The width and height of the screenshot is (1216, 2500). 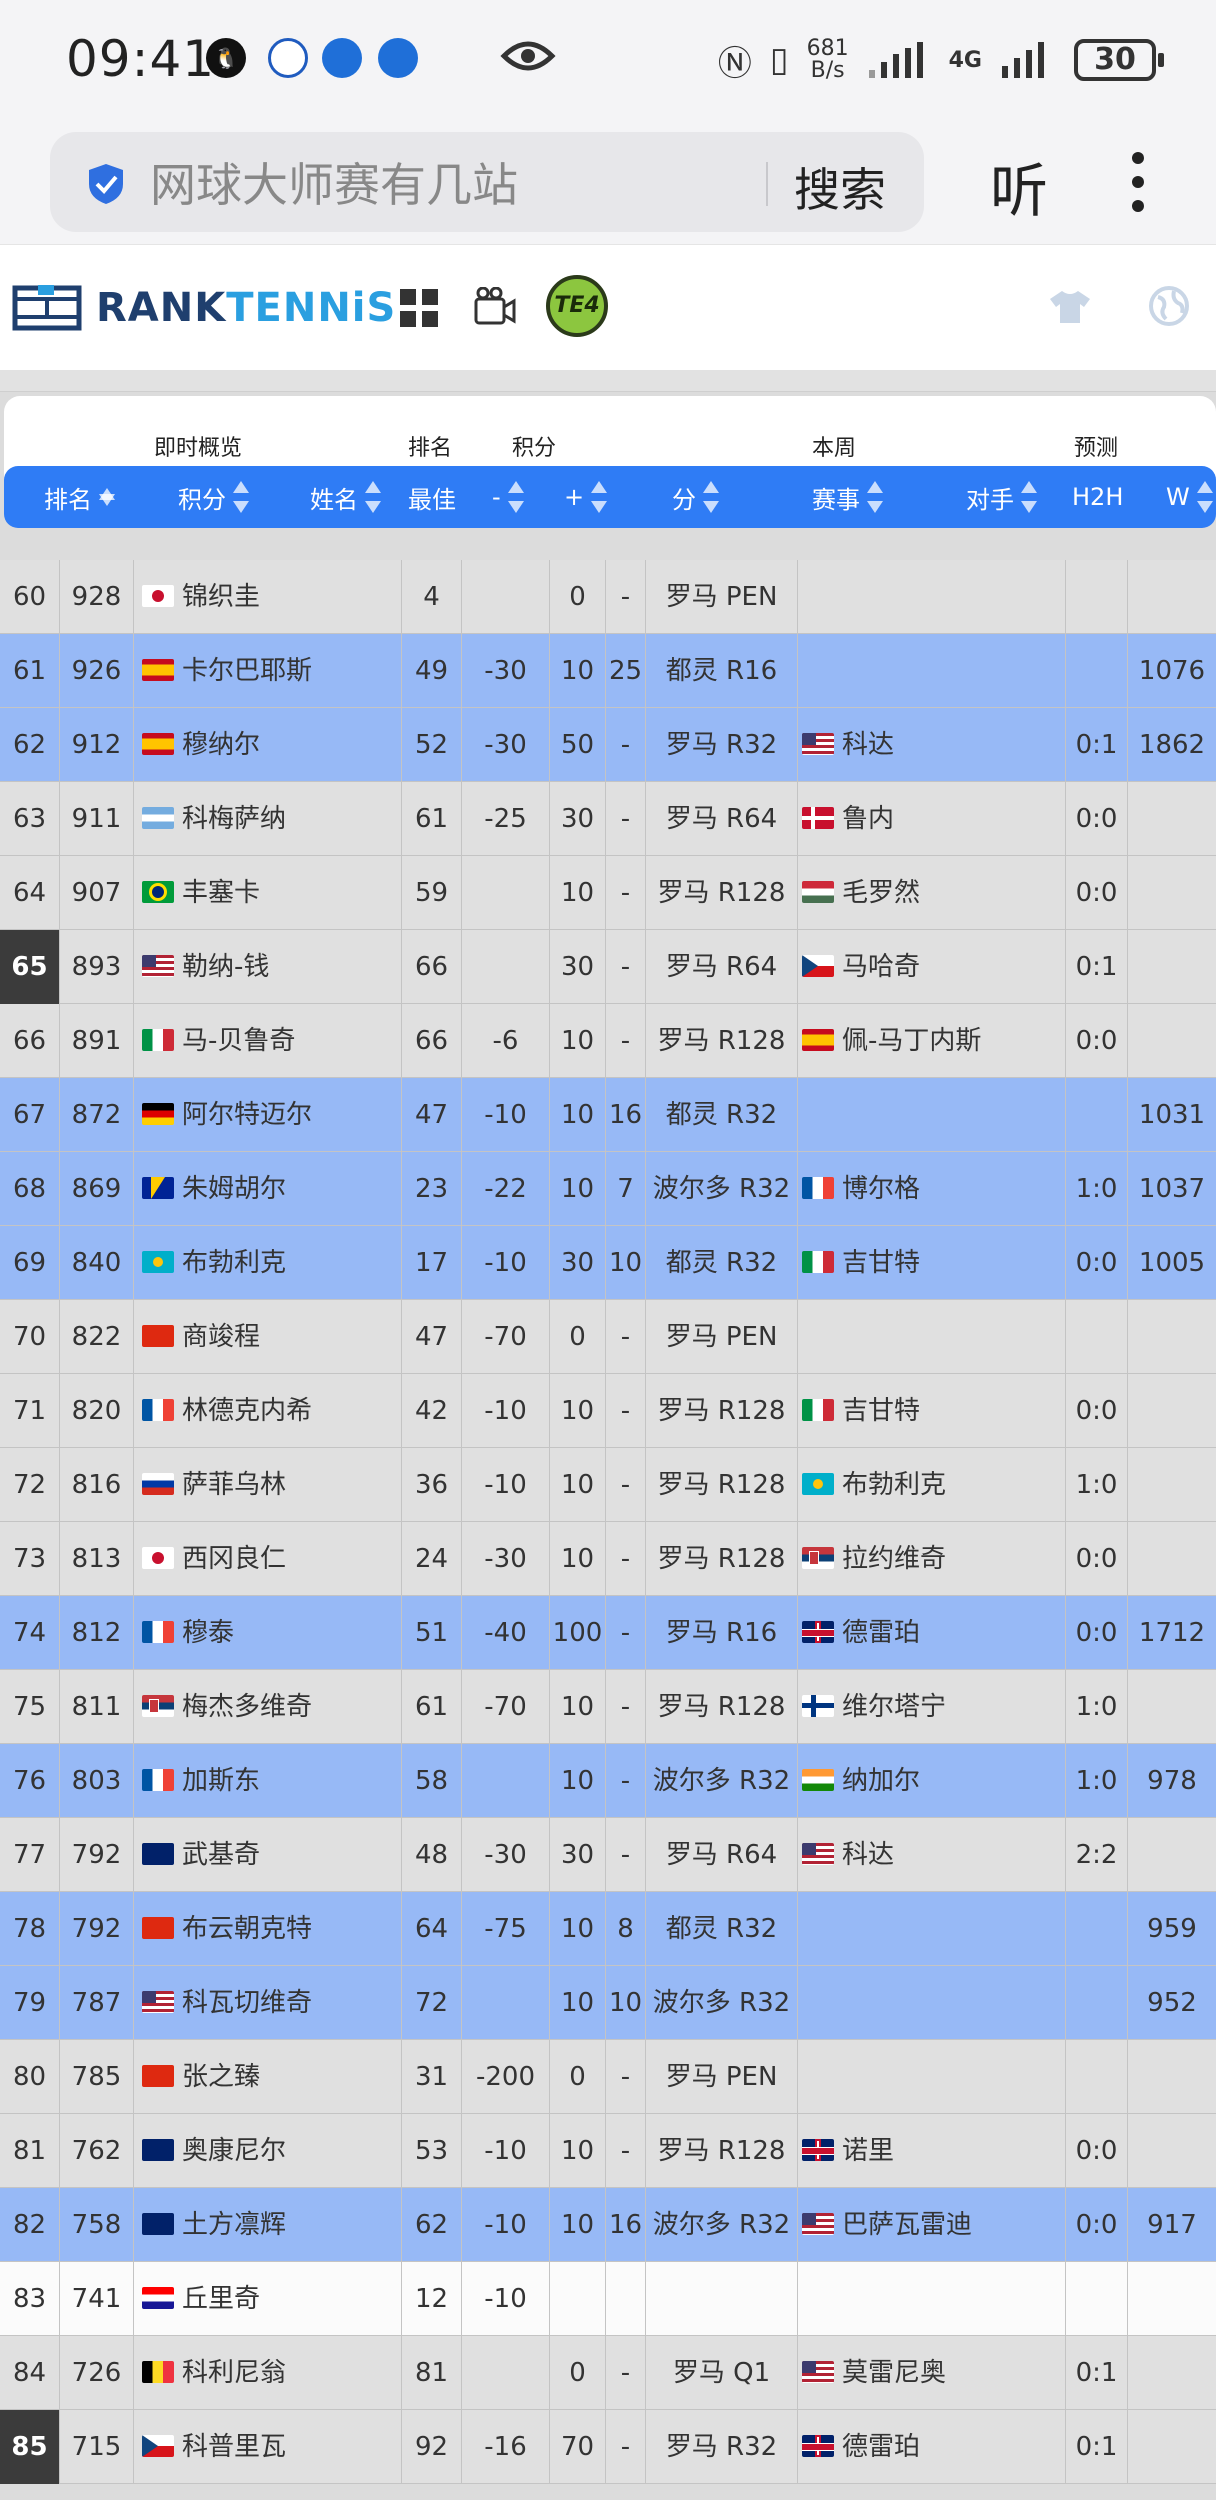 What do you see at coordinates (608, 893) in the screenshot?
I see `table-row: 64 907 丰塞卡 59 10- 罗马 R128 毛罗然 0:0` at bounding box center [608, 893].